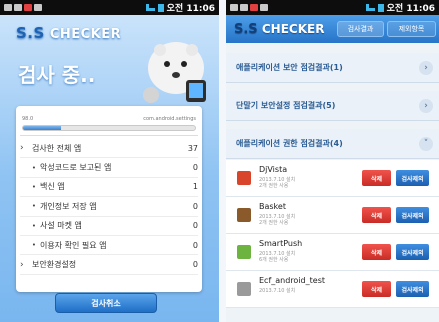 The height and width of the screenshot is (322, 439). Describe the element at coordinates (332, 215) in the screenshot. I see `app-row: Basket 2013.7.10 설치 2개 권한 사용 삭제 검사제외` at that location.